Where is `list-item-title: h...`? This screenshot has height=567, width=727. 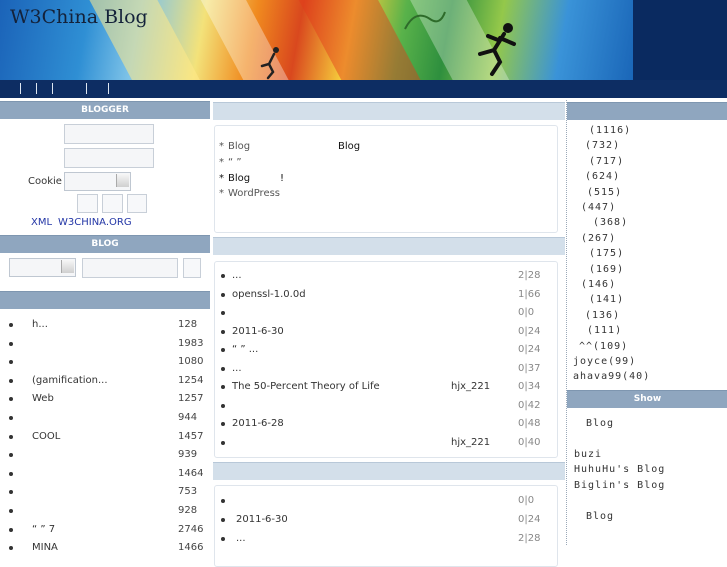
list-item-title: h... is located at coordinates (40, 324).